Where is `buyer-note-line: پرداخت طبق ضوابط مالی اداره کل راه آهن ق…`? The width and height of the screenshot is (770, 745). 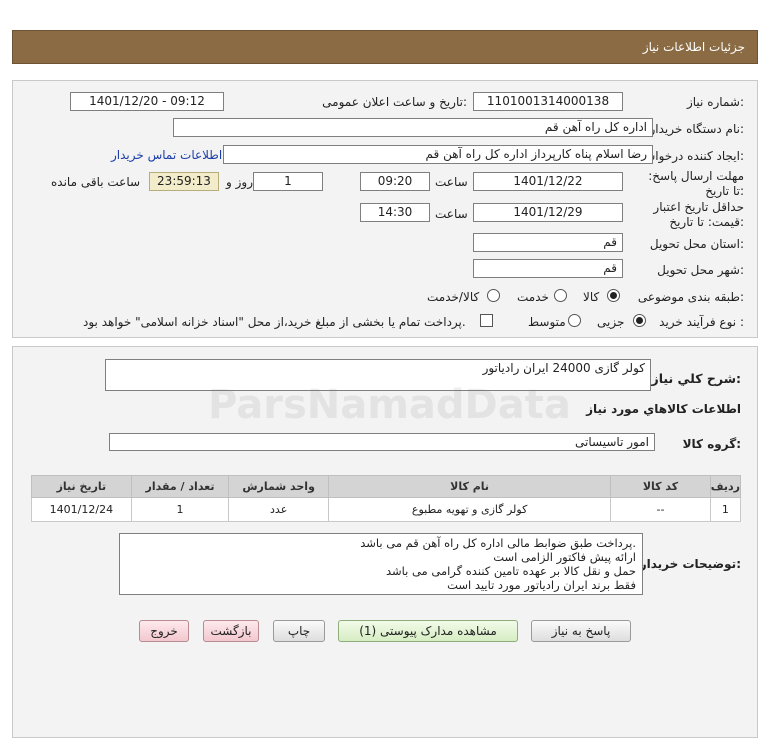
buyer-note-line: پرداخت طبق ضوابط مالی اداره کل راه آهن ق… is located at coordinates (498, 543).